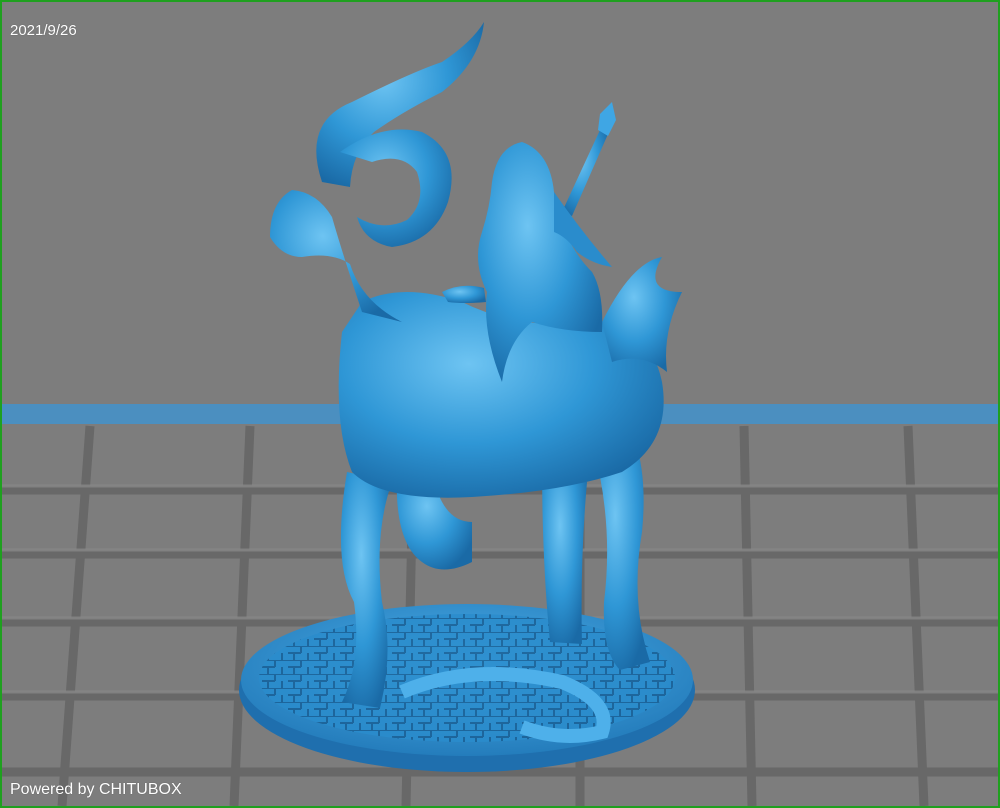 This screenshot has height=808, width=1000. I want to click on date-label: 2021/9/26, so click(43, 30).